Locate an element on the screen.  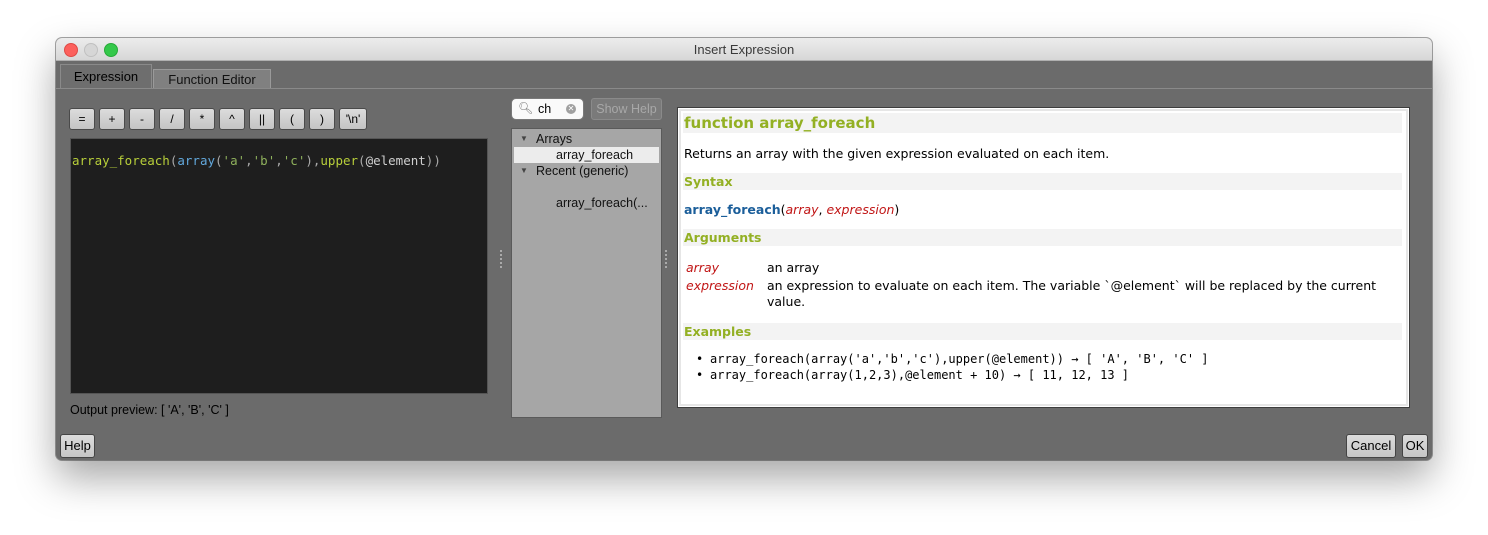
cancel-button: Cancel is located at coordinates (1371, 446).